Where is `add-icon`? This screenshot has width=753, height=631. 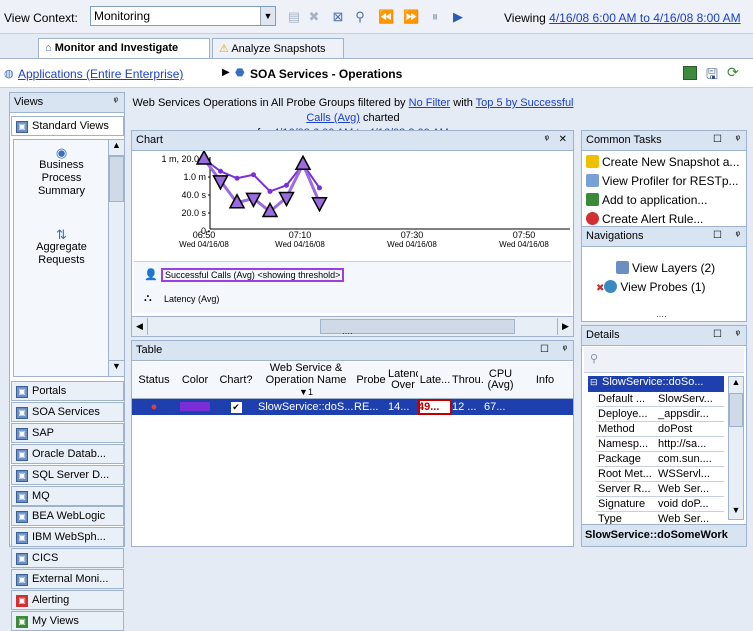
add-icon is located at coordinates (592, 199).